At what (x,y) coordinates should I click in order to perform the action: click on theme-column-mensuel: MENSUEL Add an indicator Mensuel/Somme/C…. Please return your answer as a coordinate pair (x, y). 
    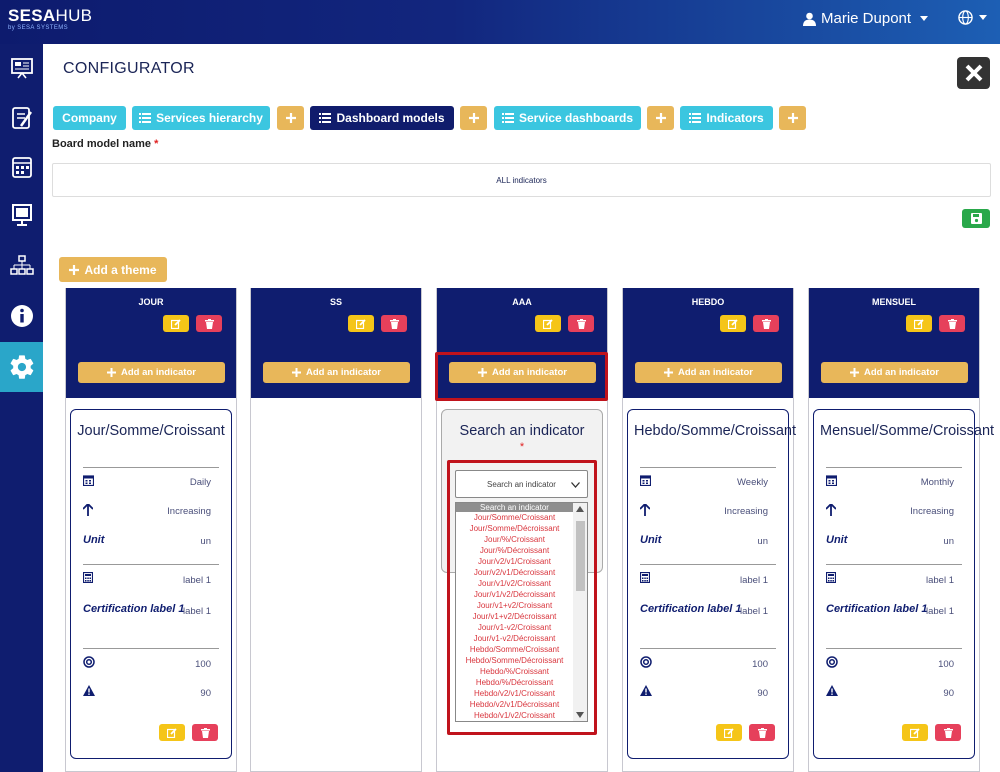
    Looking at the image, I should click on (901, 530).